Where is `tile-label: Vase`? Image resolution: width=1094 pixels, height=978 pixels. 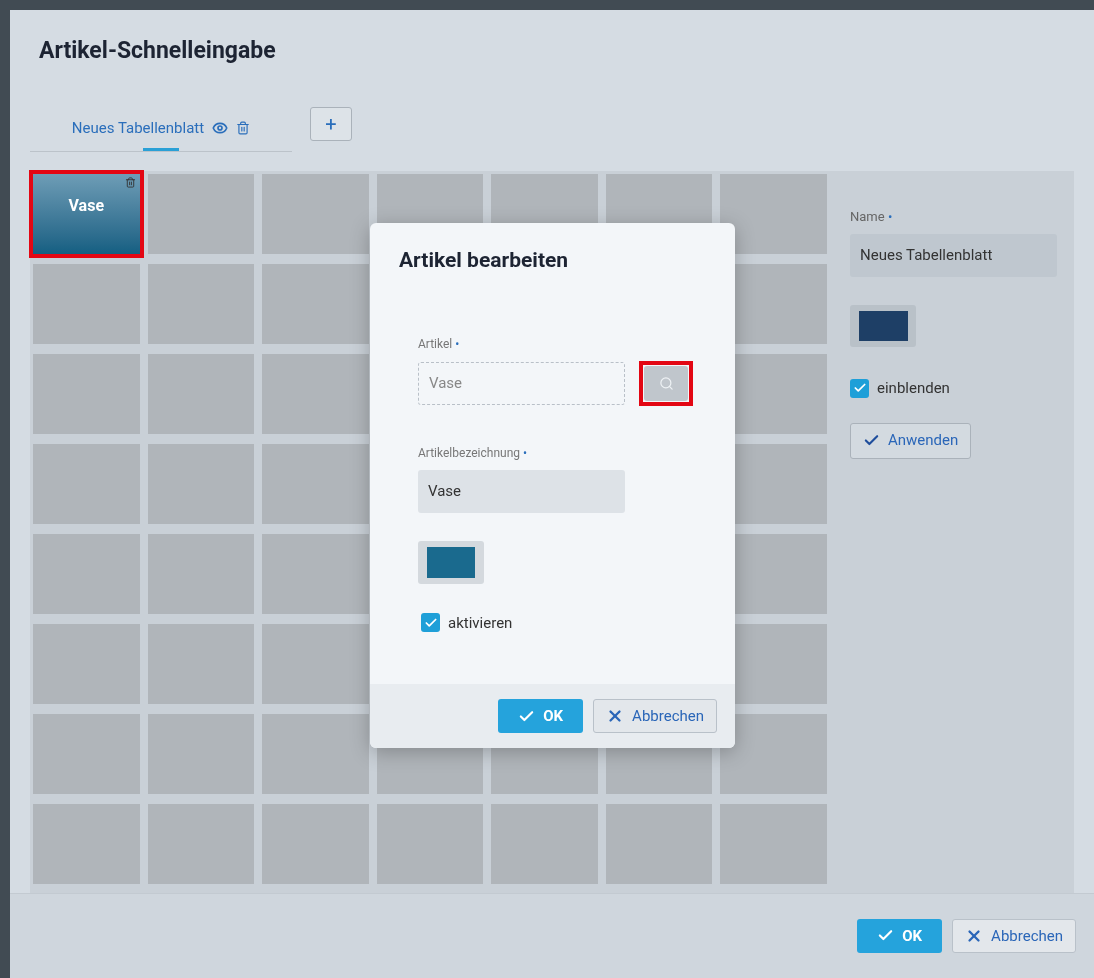 tile-label: Vase is located at coordinates (86, 205).